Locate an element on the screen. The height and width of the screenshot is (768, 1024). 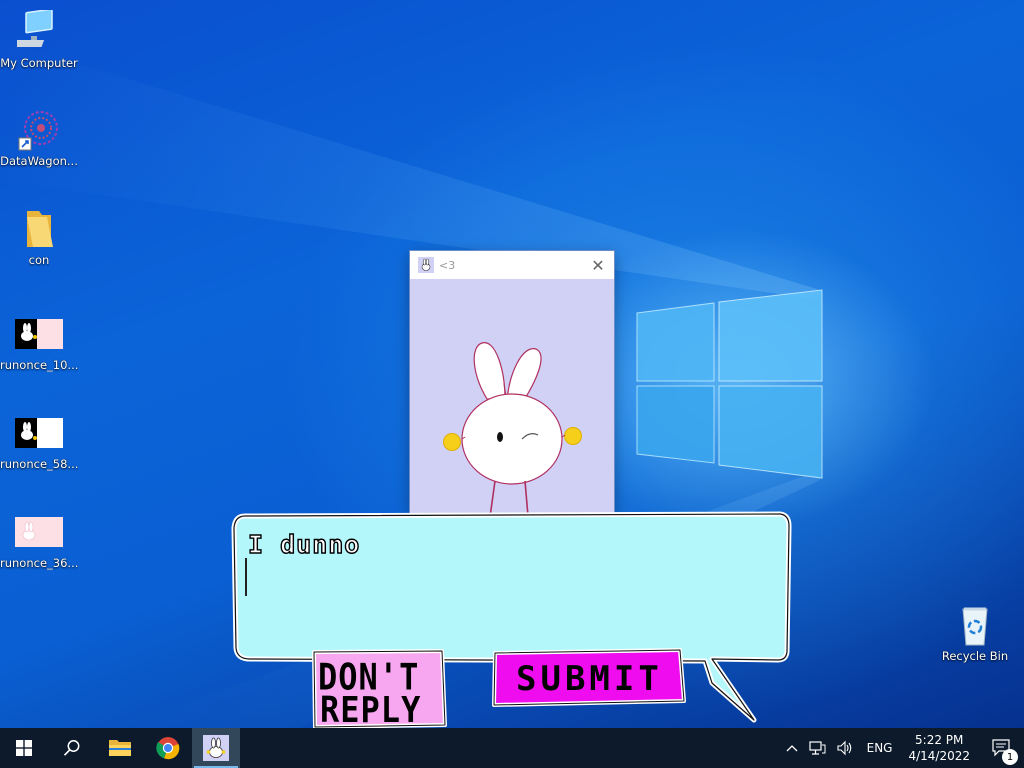
wallpaper-windows-logo is located at coordinates (729, 384).